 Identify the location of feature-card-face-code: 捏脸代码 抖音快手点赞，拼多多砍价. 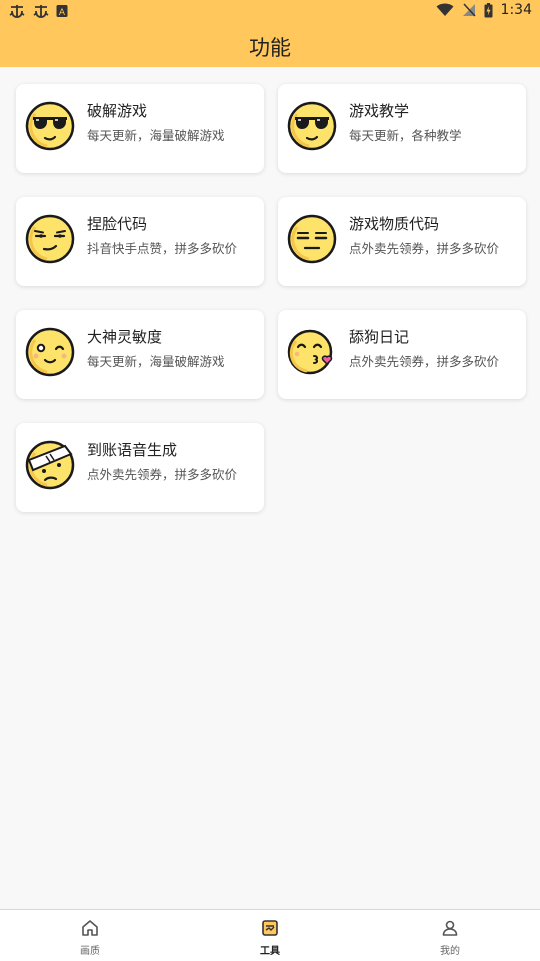
(140, 241).